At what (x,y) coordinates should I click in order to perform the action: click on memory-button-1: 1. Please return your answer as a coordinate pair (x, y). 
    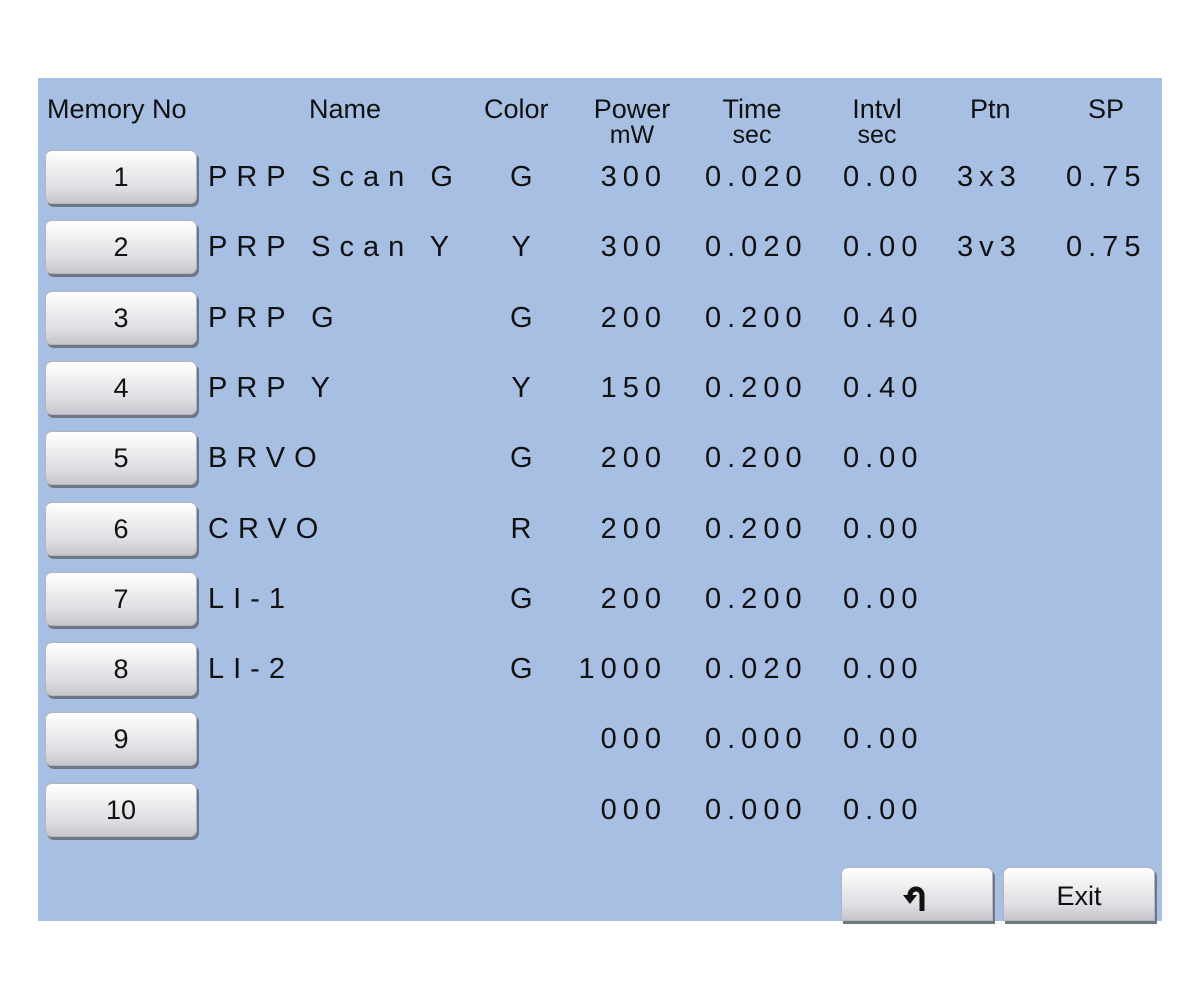
    Looking at the image, I should click on (121, 177).